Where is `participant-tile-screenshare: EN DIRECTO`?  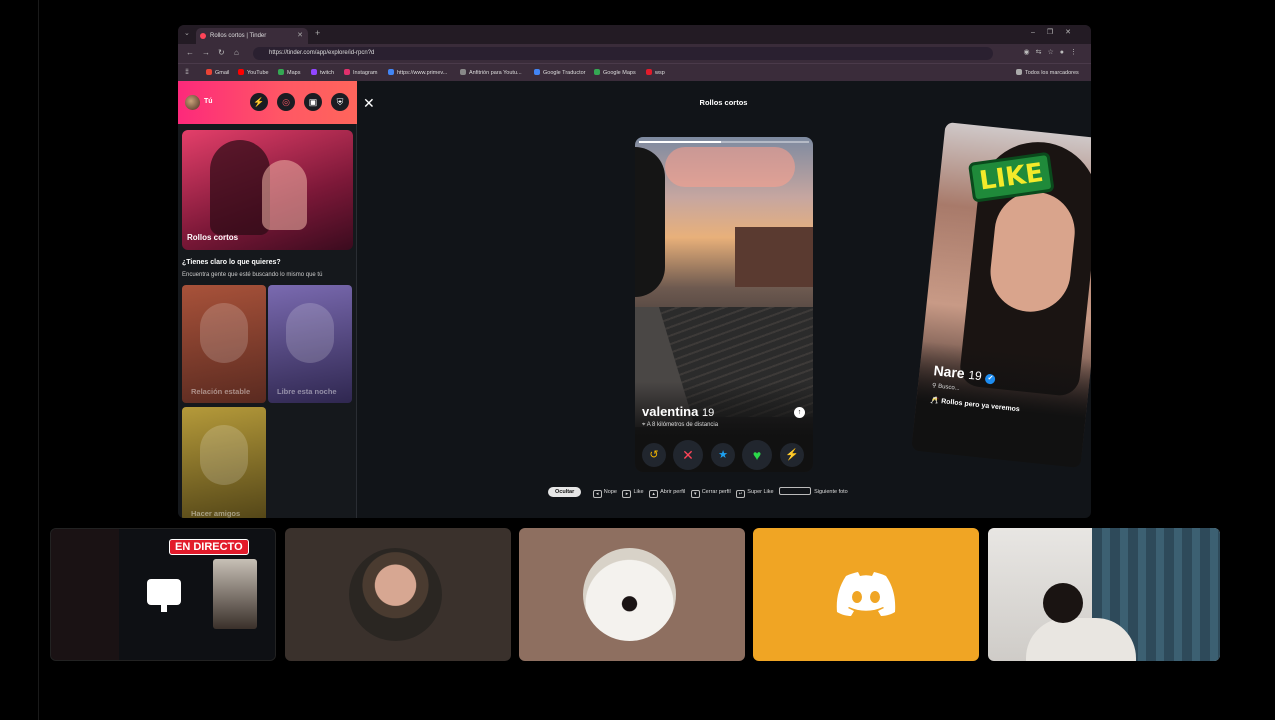
participant-tile-screenshare: EN DIRECTO is located at coordinates (163, 594).